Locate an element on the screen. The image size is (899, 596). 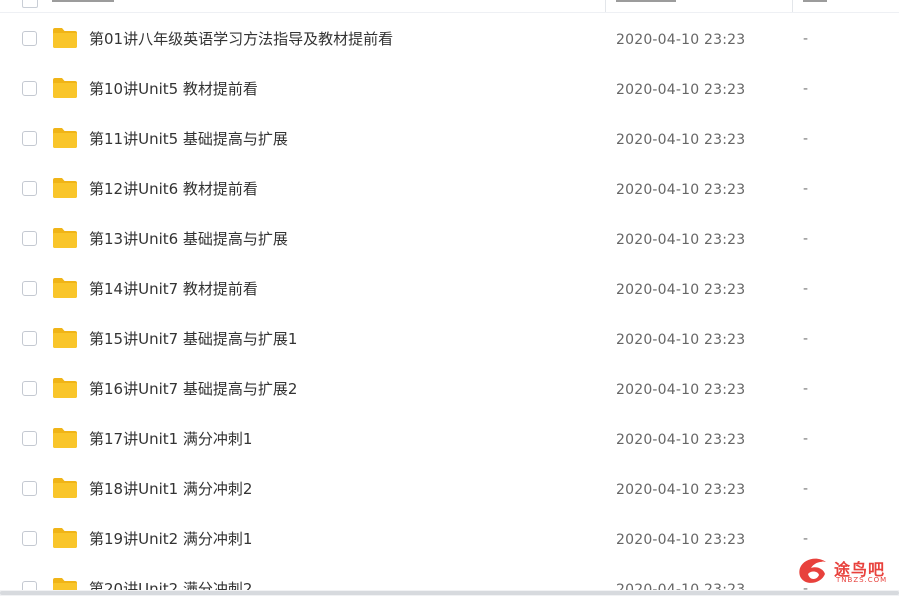
file-row: 第12讲Unit6 教材提前看 2020-04-10 23:23 - is located at coordinates (449, 189).